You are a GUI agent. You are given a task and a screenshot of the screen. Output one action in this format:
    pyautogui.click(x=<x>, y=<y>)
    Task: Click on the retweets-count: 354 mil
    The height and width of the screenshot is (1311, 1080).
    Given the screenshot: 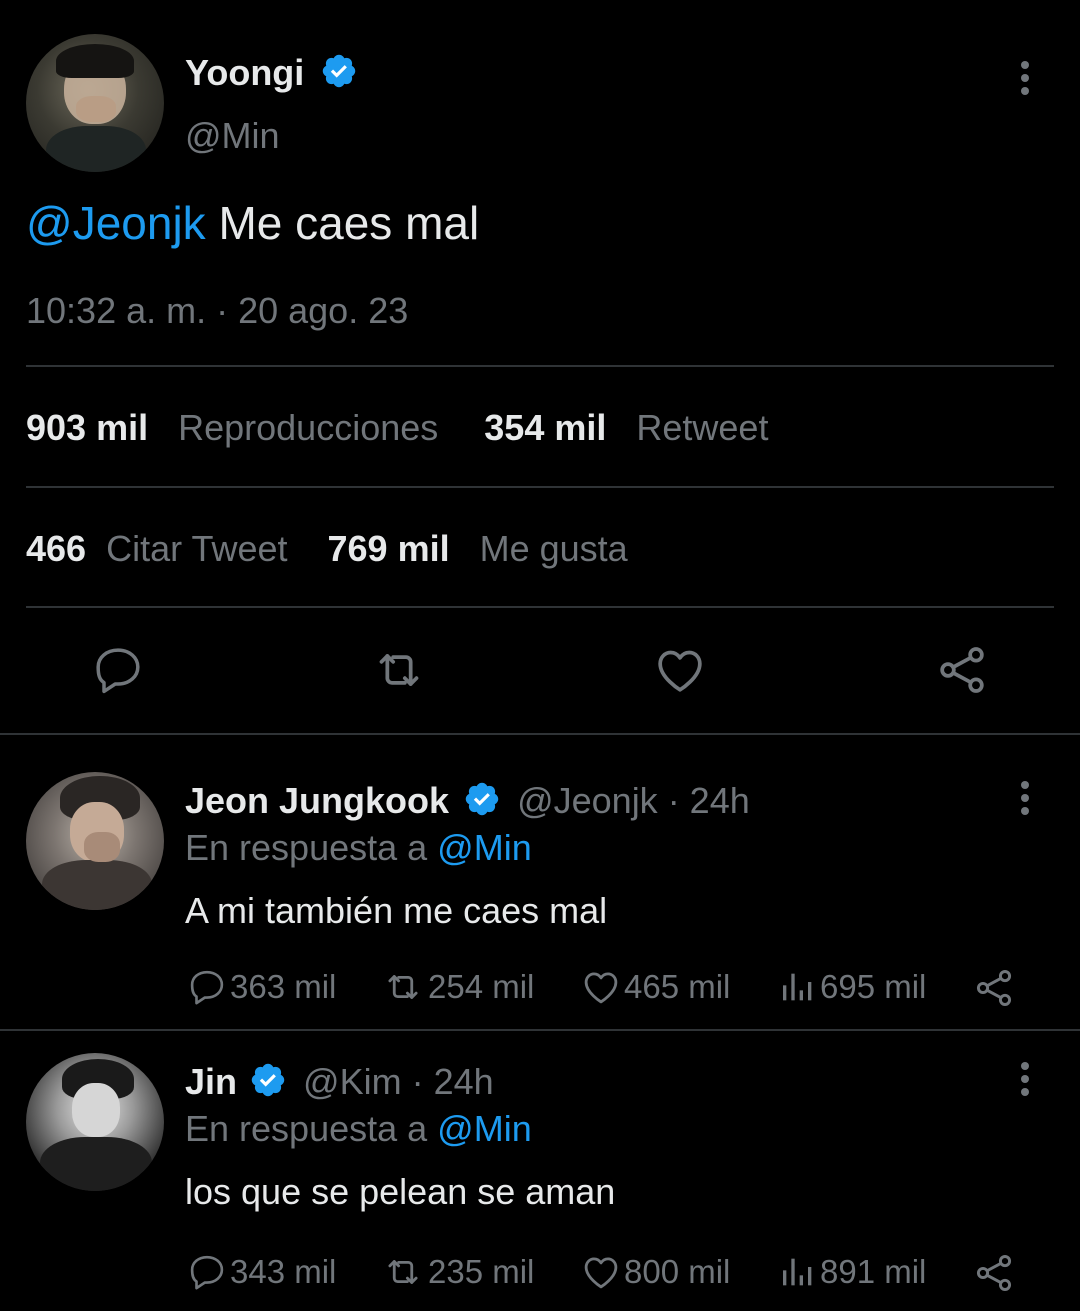 What is the action you would take?
    pyautogui.click(x=545, y=427)
    